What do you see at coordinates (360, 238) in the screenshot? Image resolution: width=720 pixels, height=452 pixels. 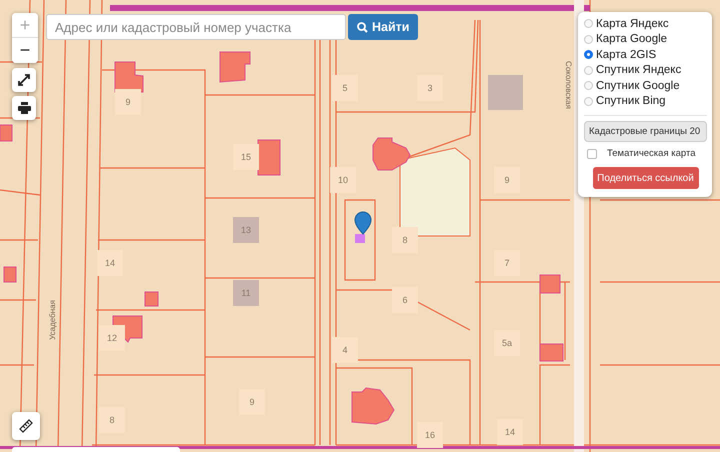 I see `plot-marker` at bounding box center [360, 238].